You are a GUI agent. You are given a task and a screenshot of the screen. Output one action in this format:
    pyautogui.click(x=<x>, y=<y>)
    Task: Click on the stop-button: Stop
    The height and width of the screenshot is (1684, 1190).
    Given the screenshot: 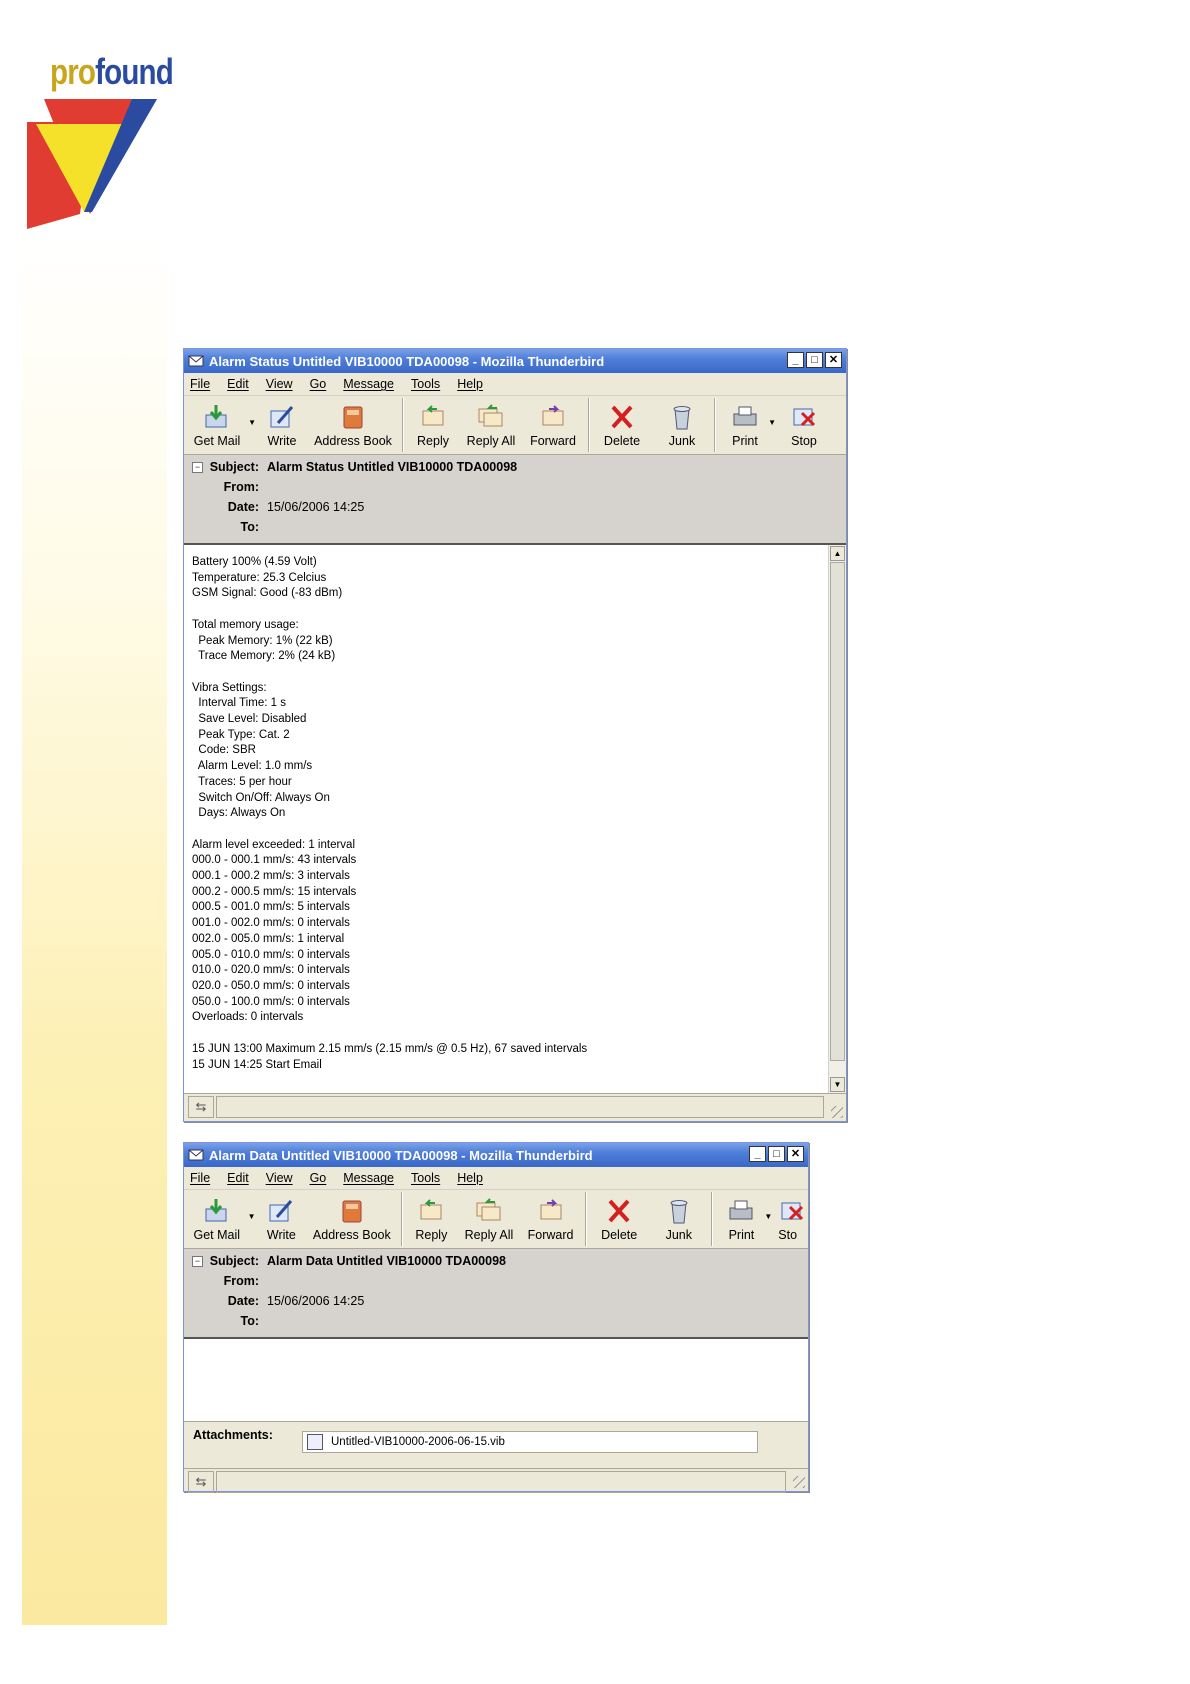 What is the action you would take?
    pyautogui.click(x=804, y=425)
    